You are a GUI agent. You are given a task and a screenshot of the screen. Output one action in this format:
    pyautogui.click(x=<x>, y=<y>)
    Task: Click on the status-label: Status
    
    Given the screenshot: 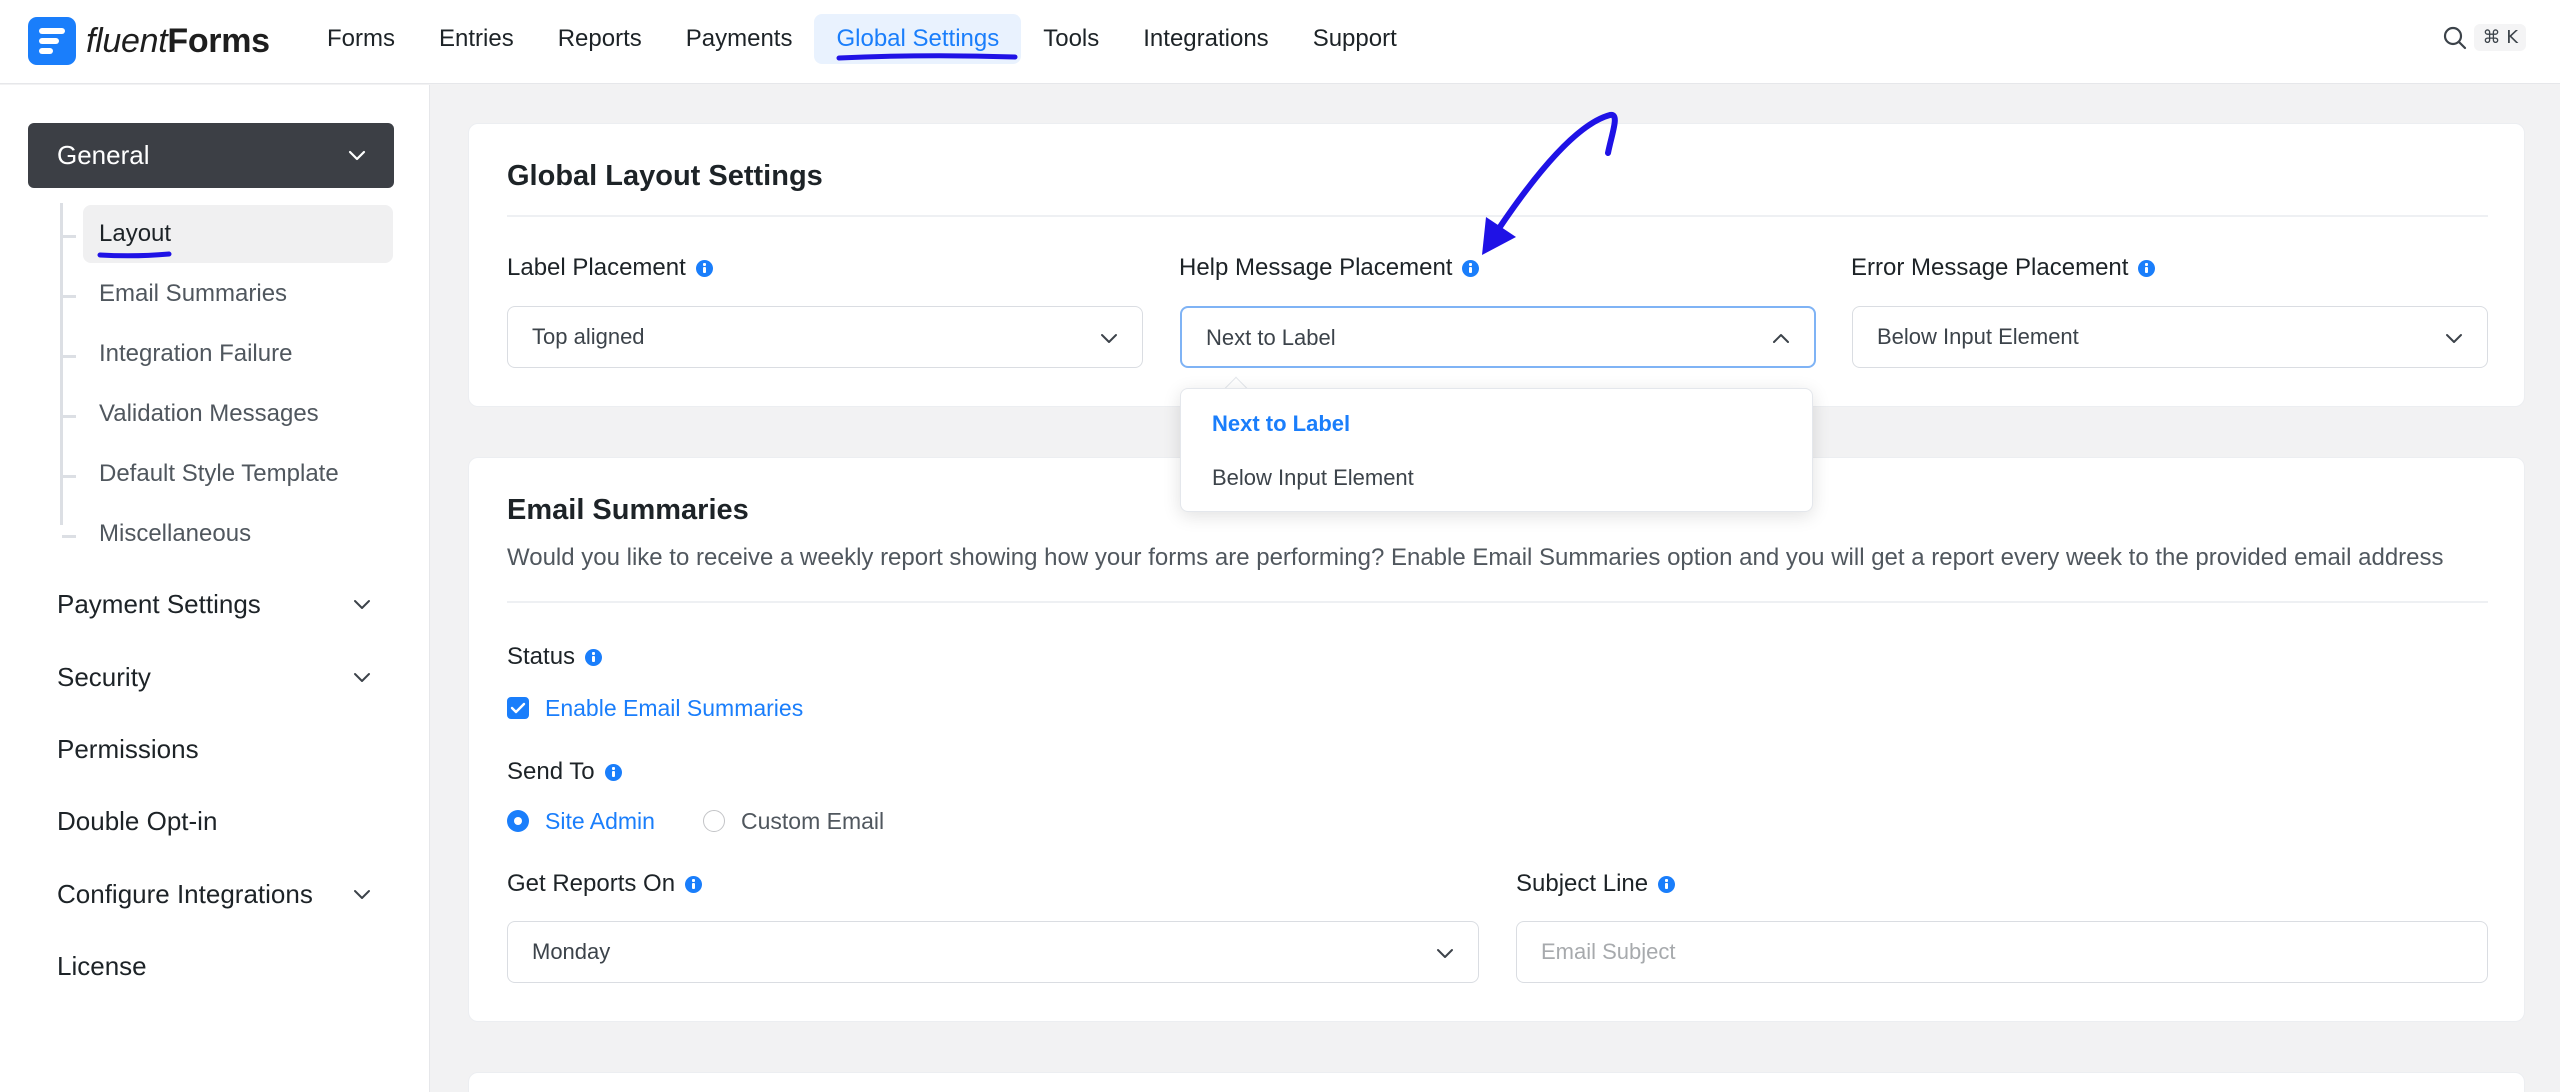 What is the action you would take?
    pyautogui.click(x=555, y=657)
    